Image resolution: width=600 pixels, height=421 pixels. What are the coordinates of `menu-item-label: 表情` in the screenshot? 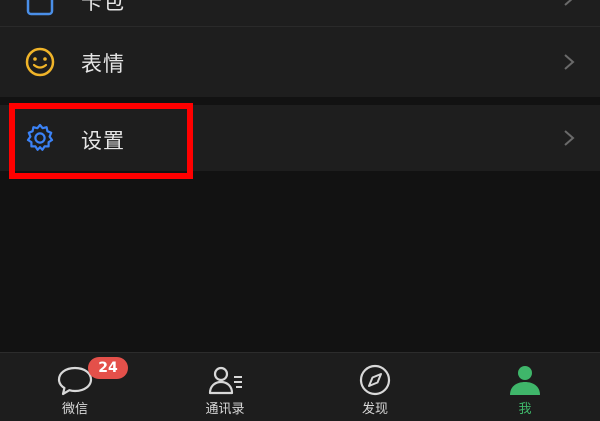 It's located at (103, 64).